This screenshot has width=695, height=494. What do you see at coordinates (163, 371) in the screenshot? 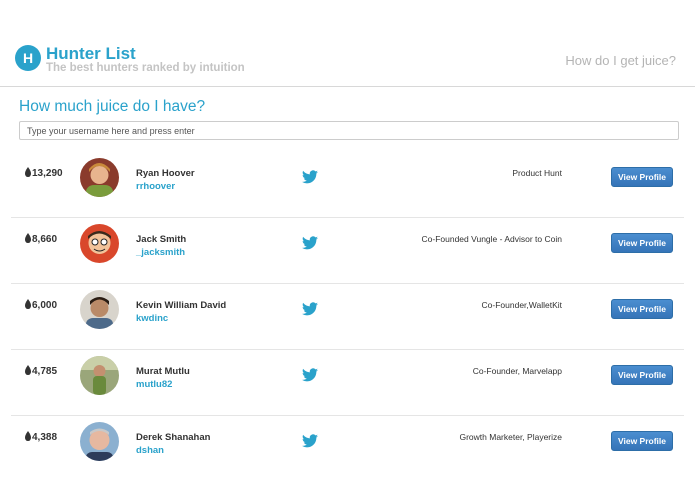
I see `hunter-name: Murat Mutlu` at bounding box center [163, 371].